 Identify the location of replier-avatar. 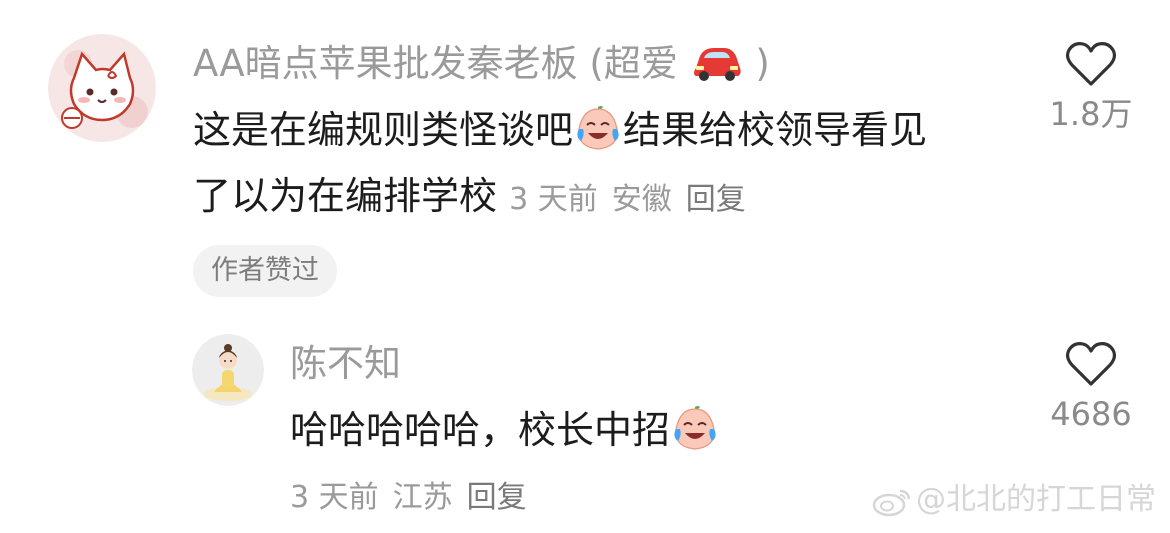
(228, 370).